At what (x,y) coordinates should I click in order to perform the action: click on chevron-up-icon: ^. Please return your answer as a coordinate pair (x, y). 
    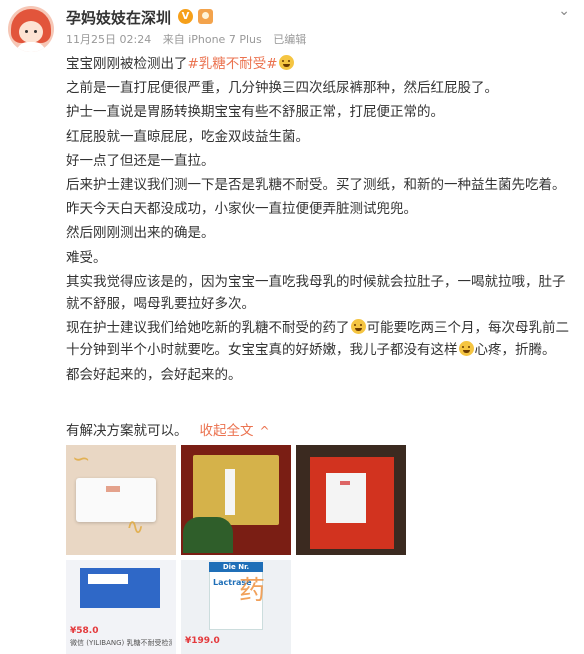
    Looking at the image, I should click on (265, 431).